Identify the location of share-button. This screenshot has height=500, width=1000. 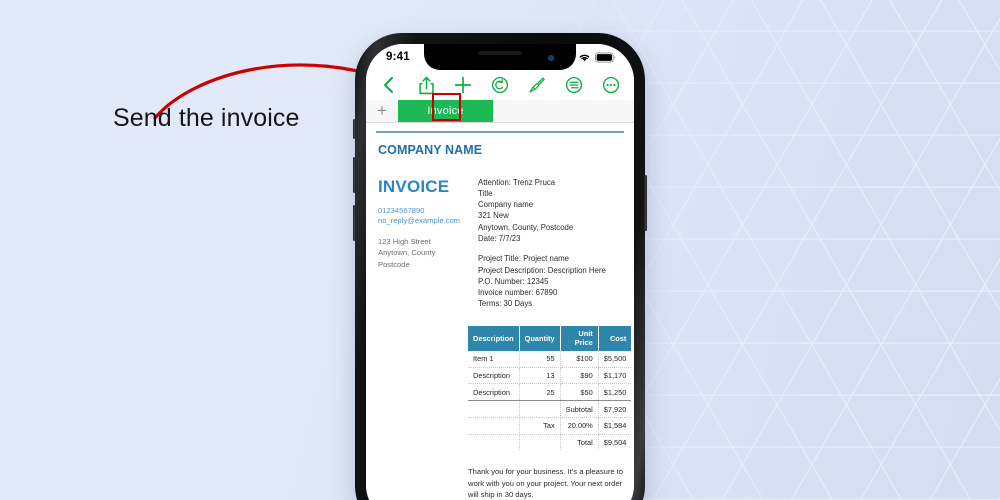
(426, 85).